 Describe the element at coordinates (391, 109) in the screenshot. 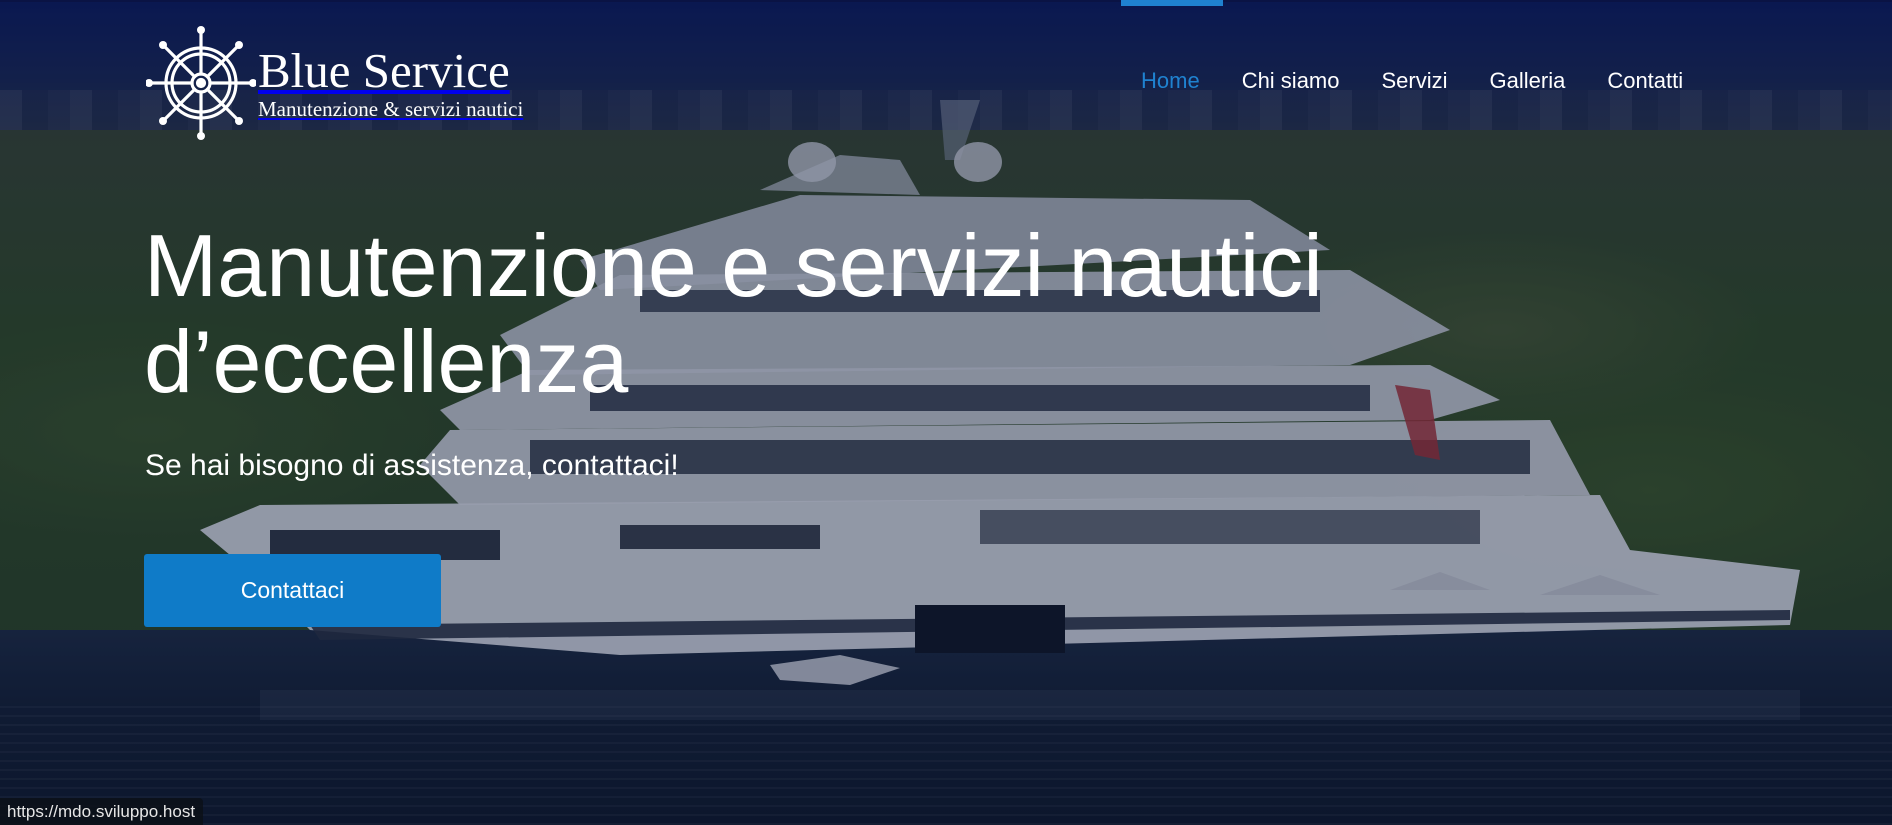

I see `brand-tagline: Manutenzione & servizi nautici` at that location.